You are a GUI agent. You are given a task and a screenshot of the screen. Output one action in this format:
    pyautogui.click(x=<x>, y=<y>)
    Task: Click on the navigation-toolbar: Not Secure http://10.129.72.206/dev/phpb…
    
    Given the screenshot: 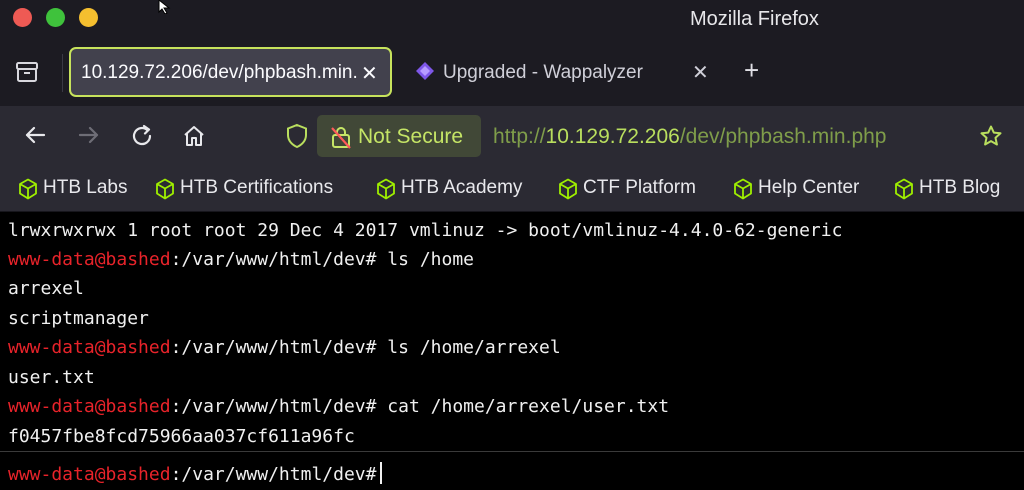 What is the action you would take?
    pyautogui.click(x=512, y=136)
    